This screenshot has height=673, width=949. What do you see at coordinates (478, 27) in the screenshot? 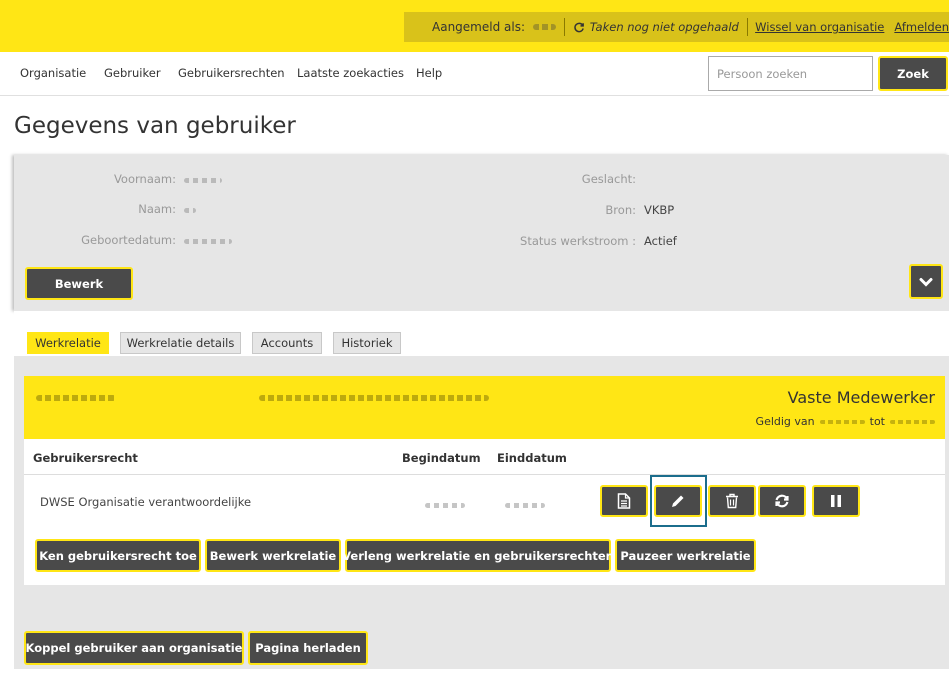
I see `signed-in-label: Aangemeld als:` at bounding box center [478, 27].